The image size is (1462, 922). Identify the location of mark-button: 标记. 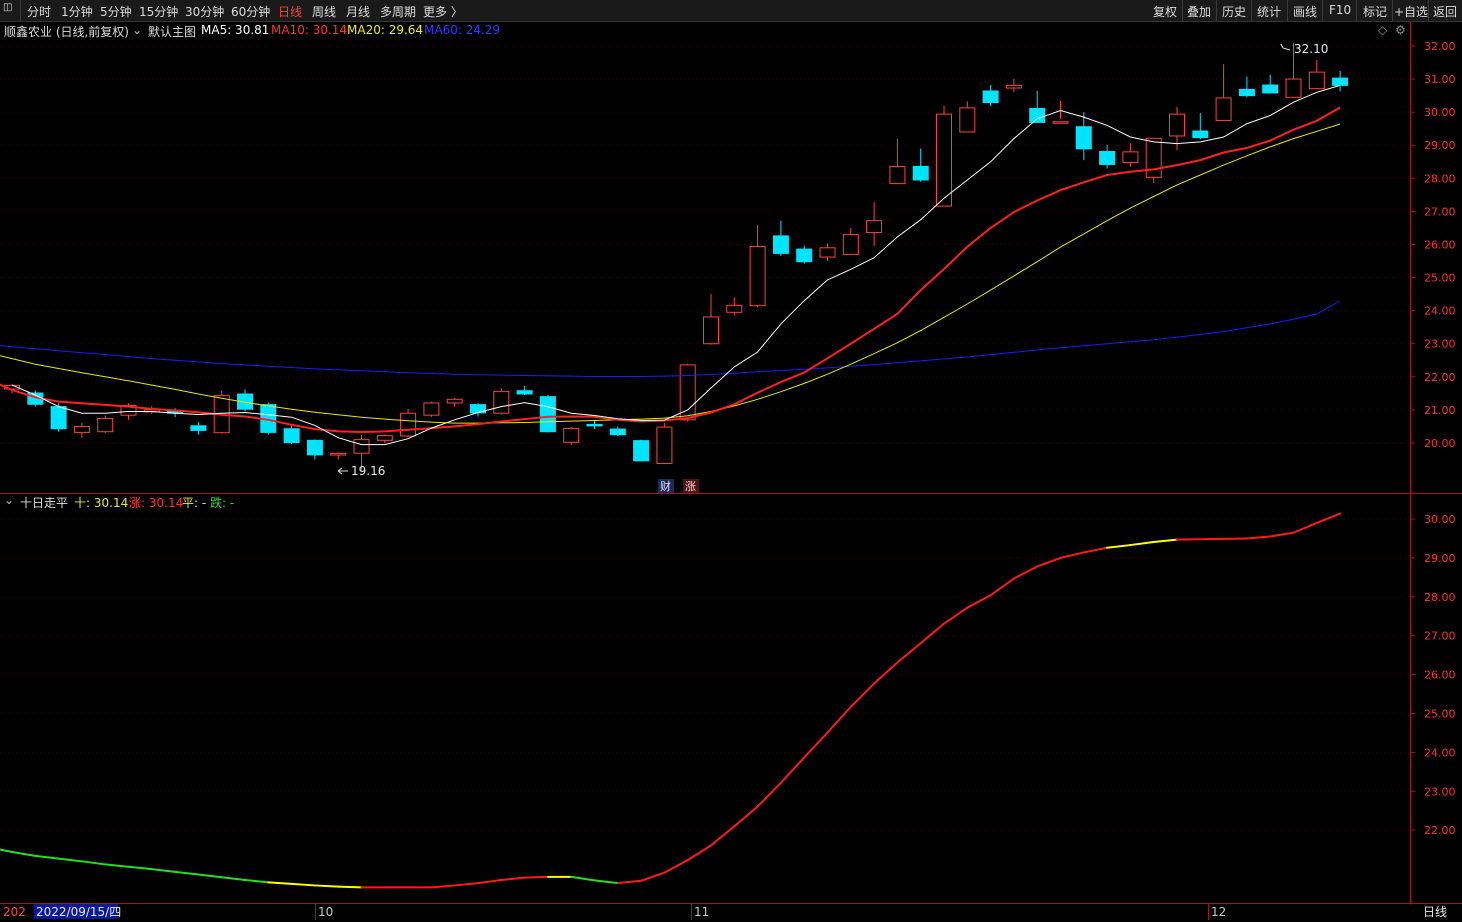
(1375, 11).